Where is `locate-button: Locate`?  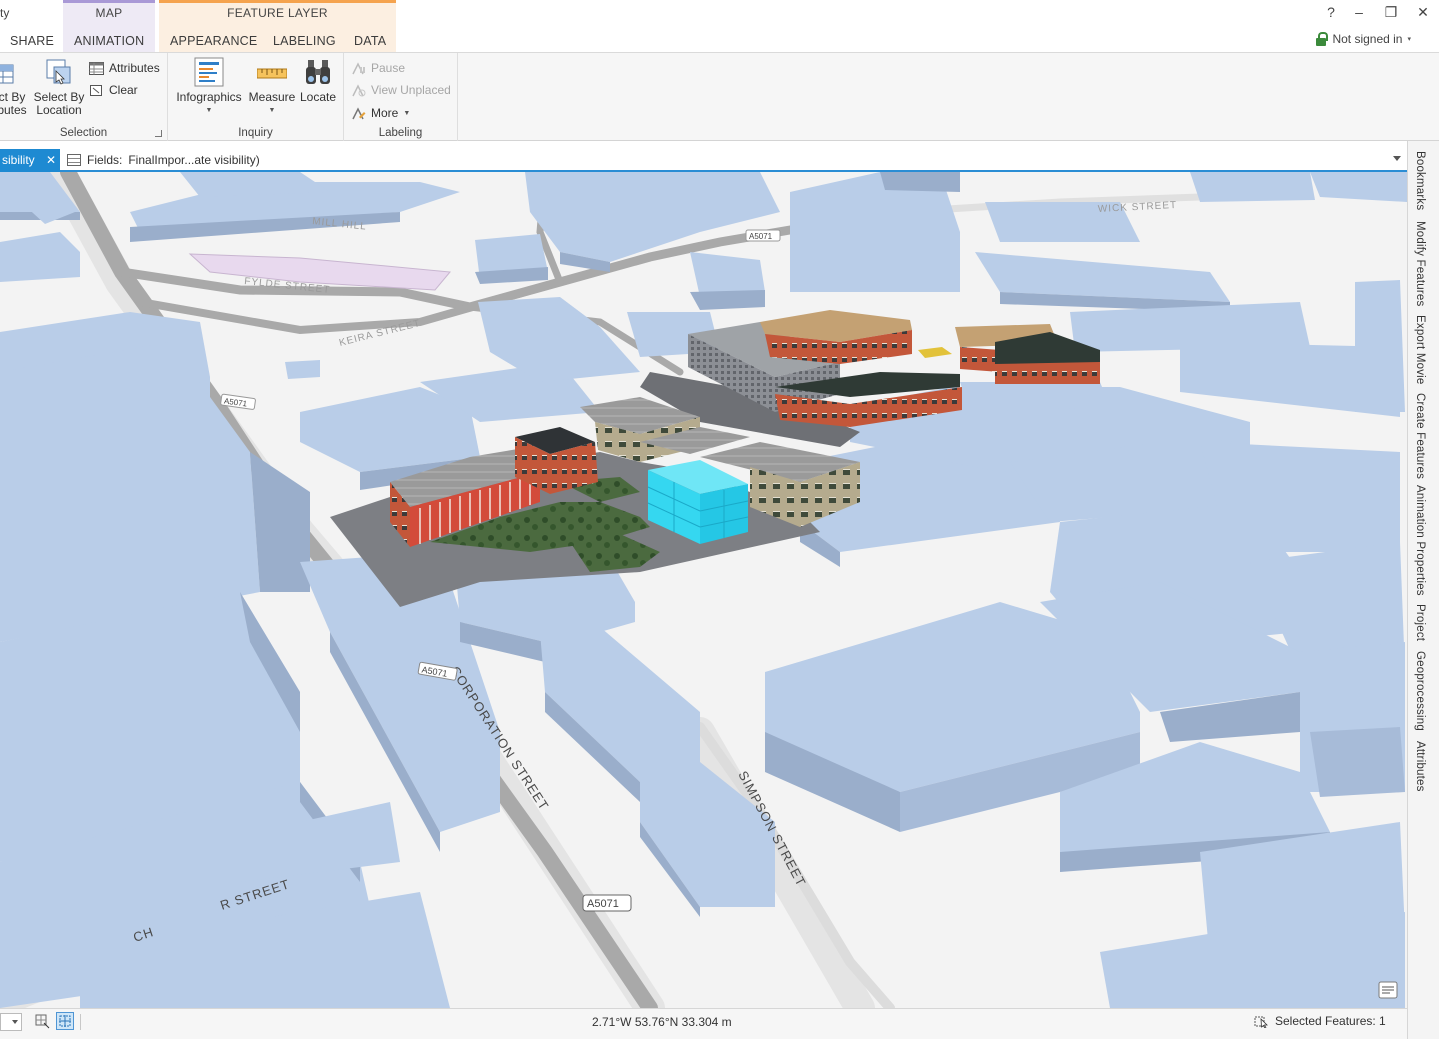
locate-button: Locate is located at coordinates (318, 80).